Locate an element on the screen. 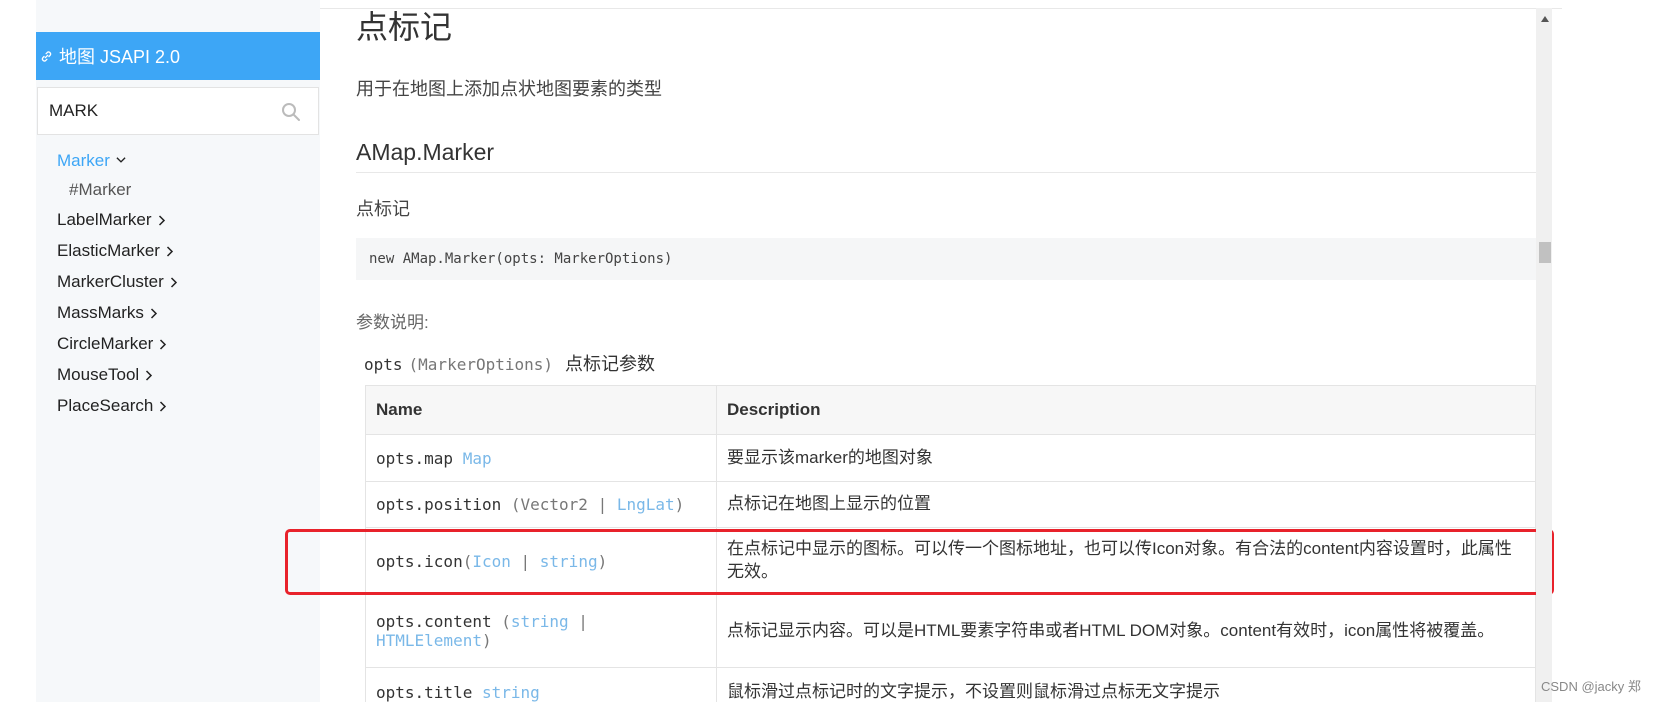  type-link: Map is located at coordinates (477, 458).